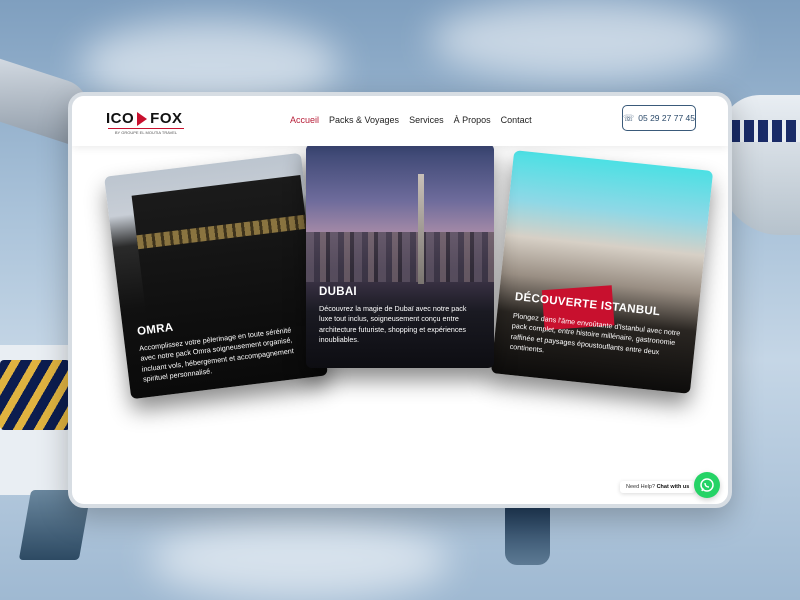 The image size is (800, 600). What do you see at coordinates (673, 487) in the screenshot?
I see `whatsapp-cta: Chat with us` at bounding box center [673, 487].